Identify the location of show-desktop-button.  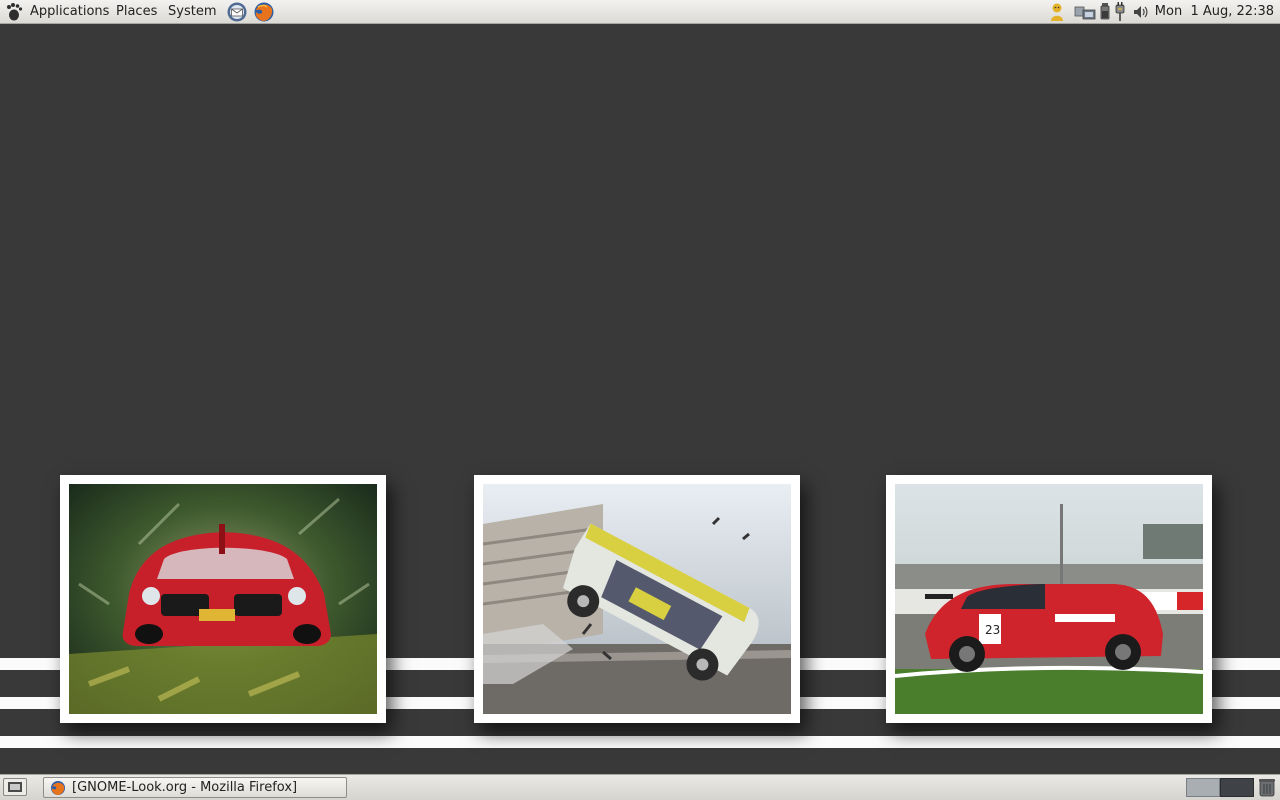
(15, 787).